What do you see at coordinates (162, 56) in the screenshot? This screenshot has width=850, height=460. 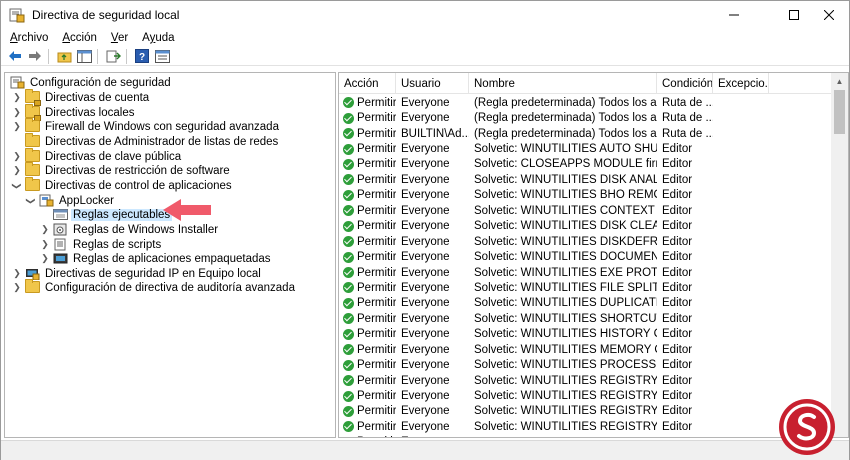 I see `properties-button` at bounding box center [162, 56].